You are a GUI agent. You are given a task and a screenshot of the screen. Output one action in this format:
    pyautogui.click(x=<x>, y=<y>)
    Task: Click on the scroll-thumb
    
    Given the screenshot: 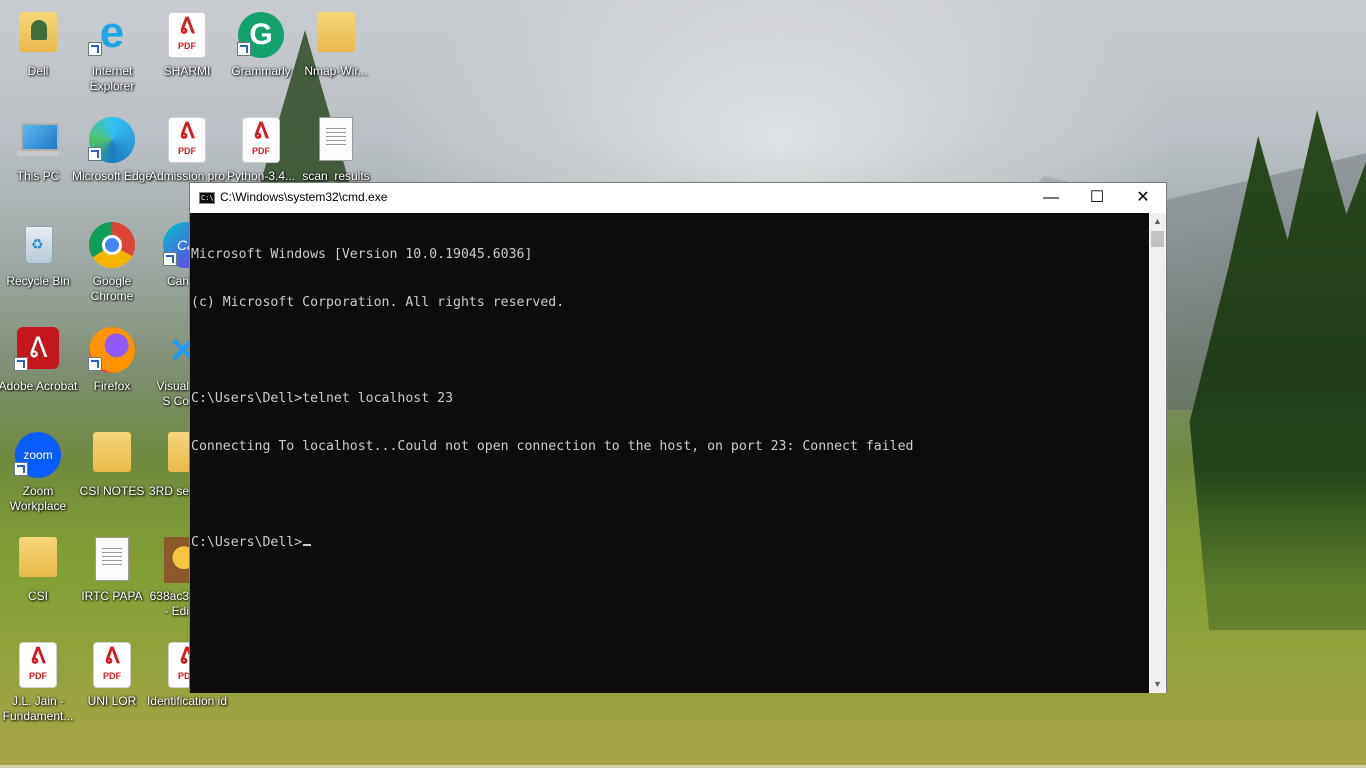 What is the action you would take?
    pyautogui.click(x=1157, y=239)
    